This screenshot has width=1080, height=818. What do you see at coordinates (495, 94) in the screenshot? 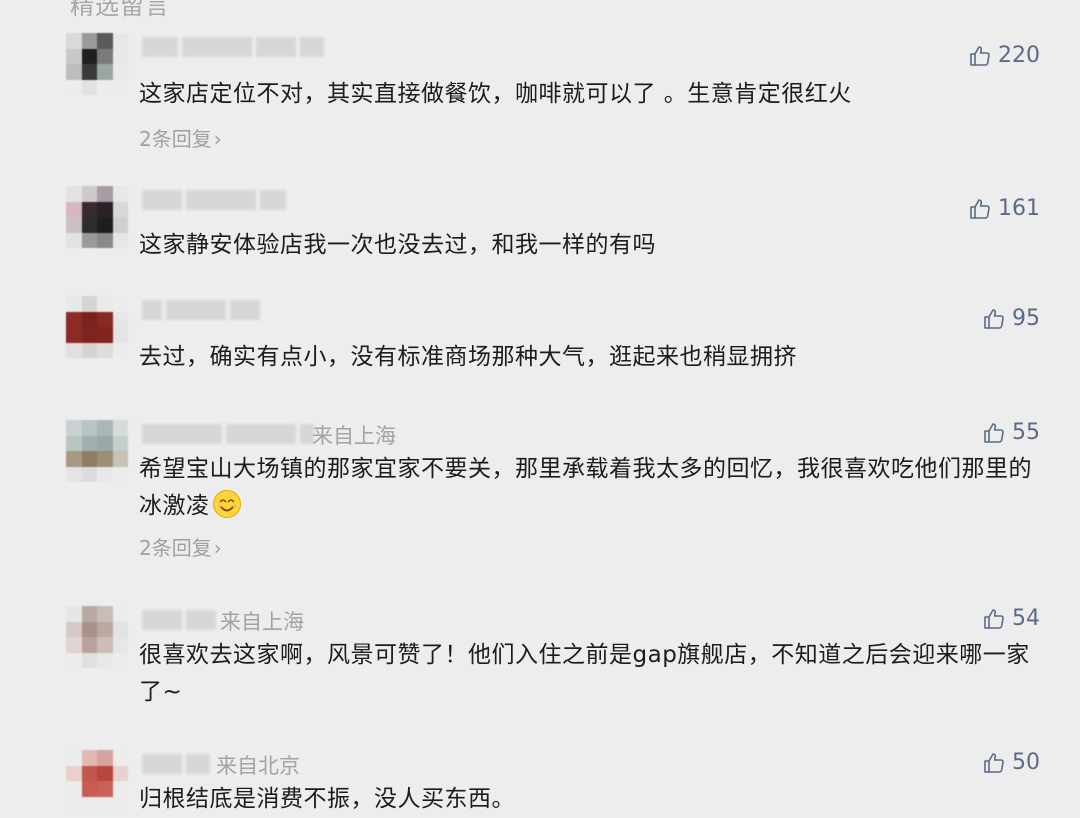
I see `comment-text: 这家店定位不对，其实直接做餐饮，咖啡就可以了 。生意肯定很红火` at bounding box center [495, 94].